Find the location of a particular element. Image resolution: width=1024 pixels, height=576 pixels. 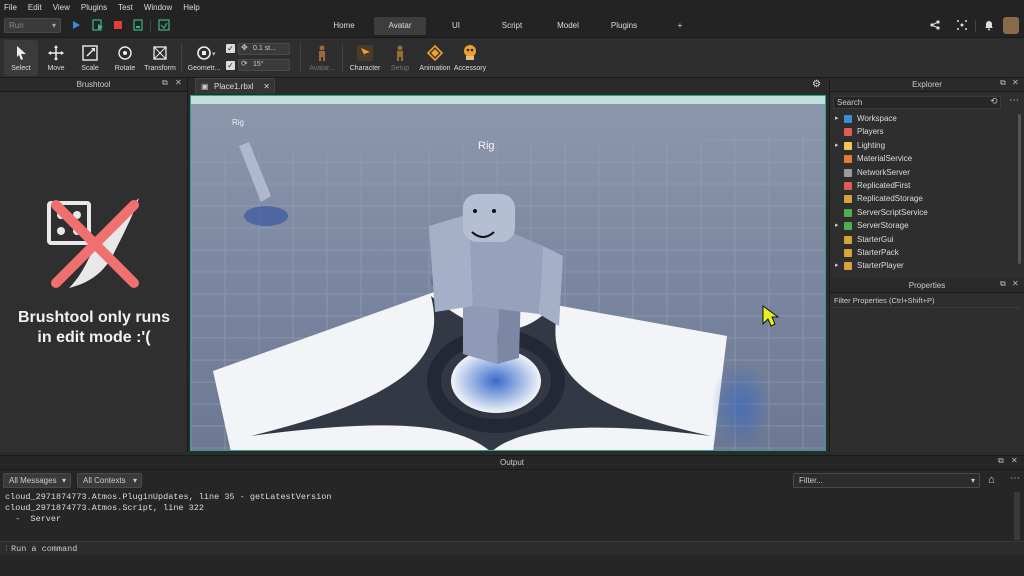

menu-plugins: Plugins is located at coordinates (94, 7).